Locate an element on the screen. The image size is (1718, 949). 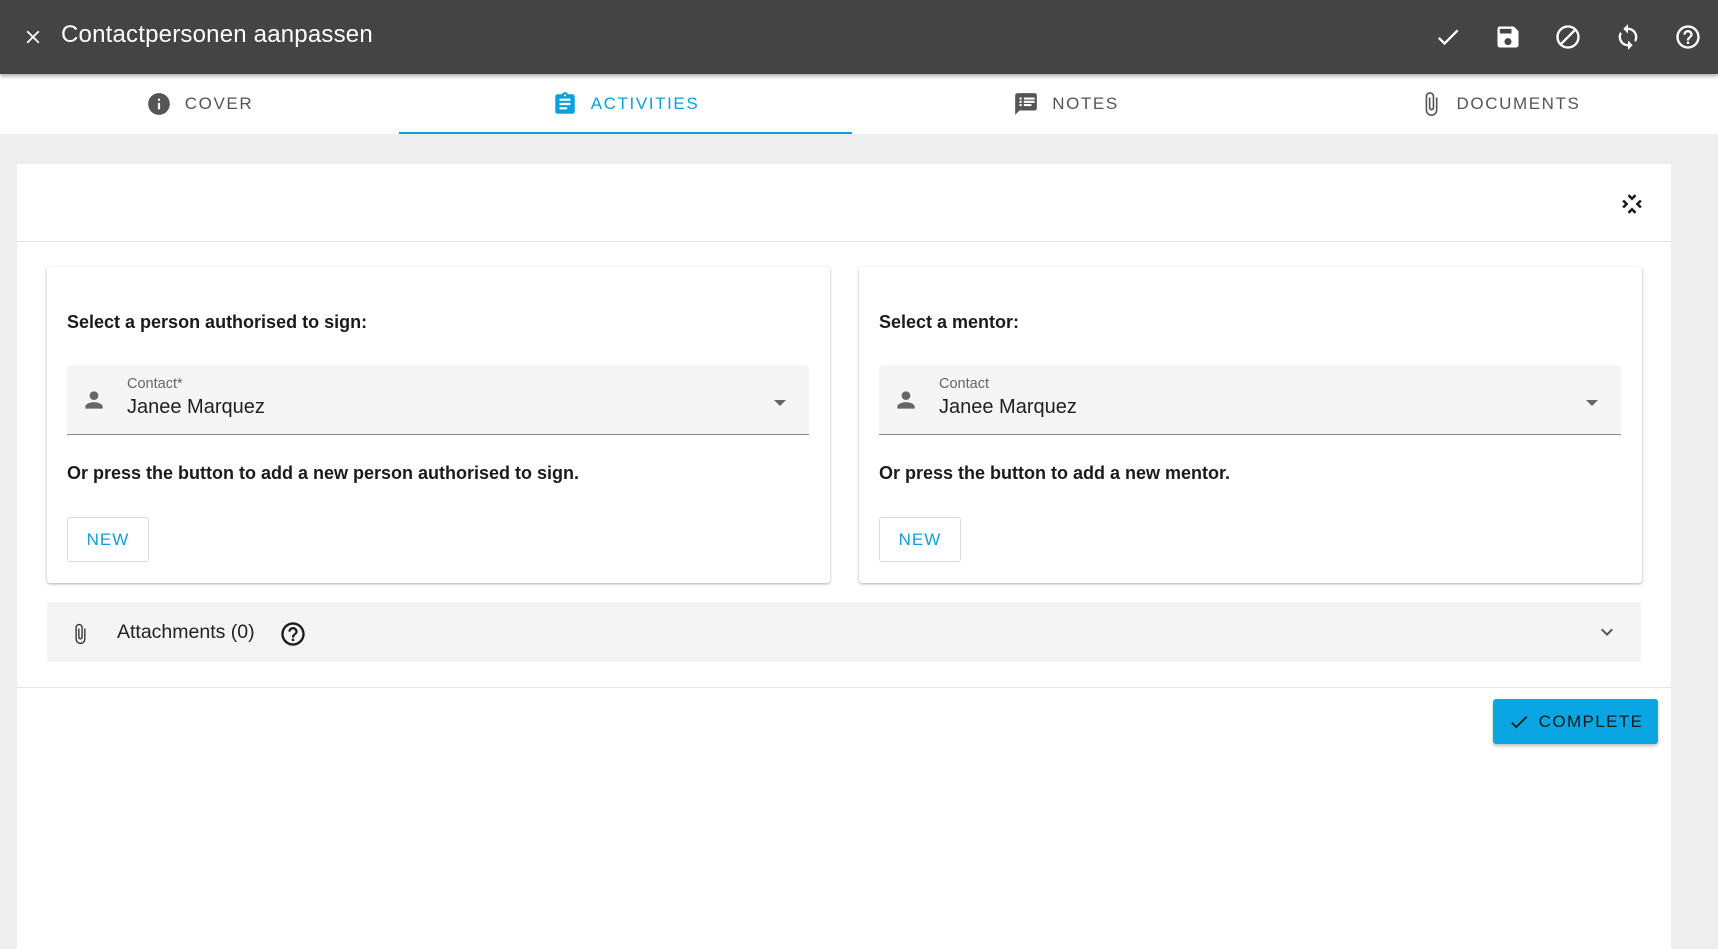
app-bar: Contactpersonen aanpassen is located at coordinates (859, 37).